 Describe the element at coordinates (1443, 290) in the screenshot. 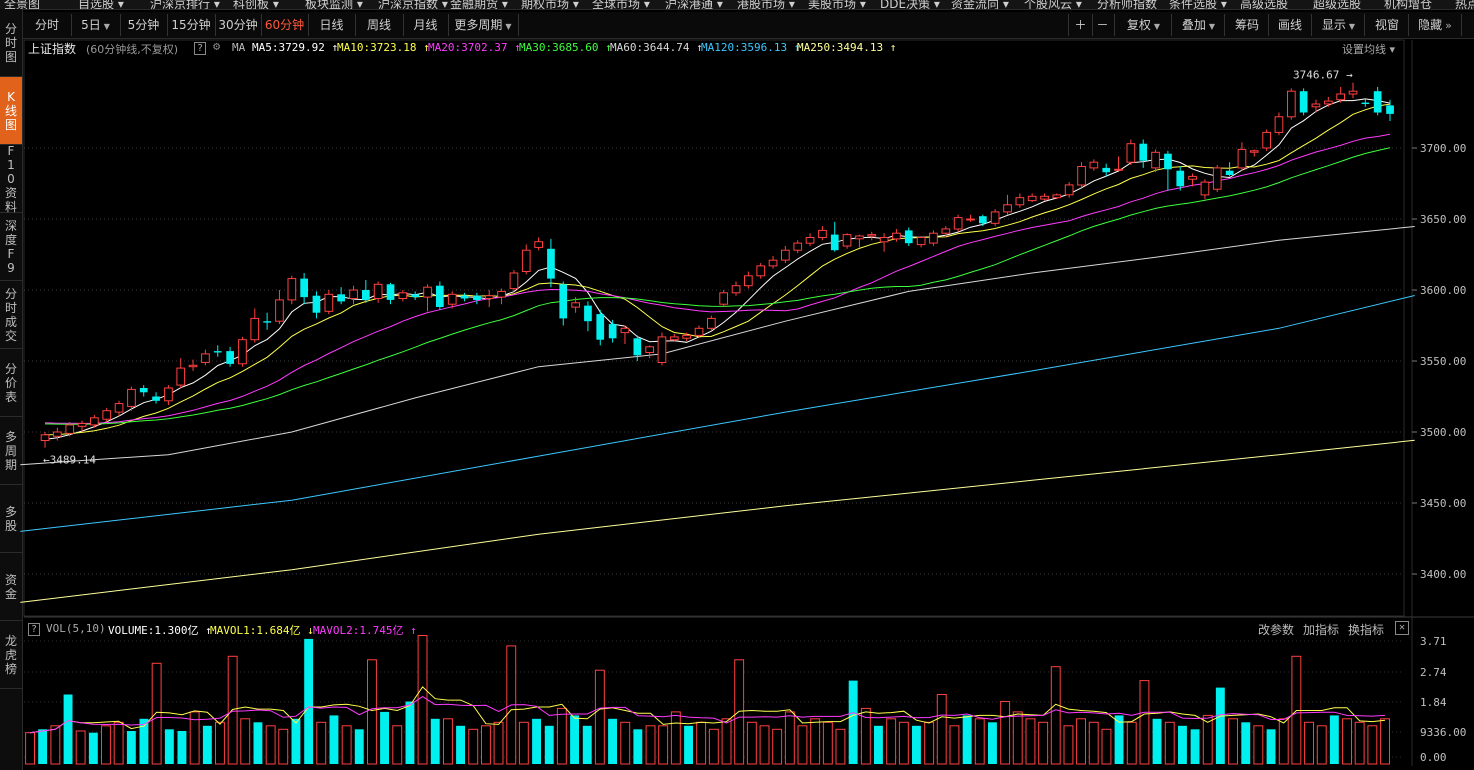

I see `price-tick-label: 3600.00` at that location.